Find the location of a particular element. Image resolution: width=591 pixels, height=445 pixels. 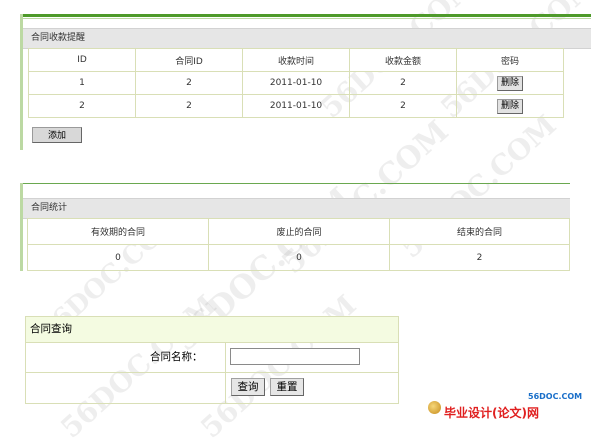

query-button: 查询 is located at coordinates (248, 387).